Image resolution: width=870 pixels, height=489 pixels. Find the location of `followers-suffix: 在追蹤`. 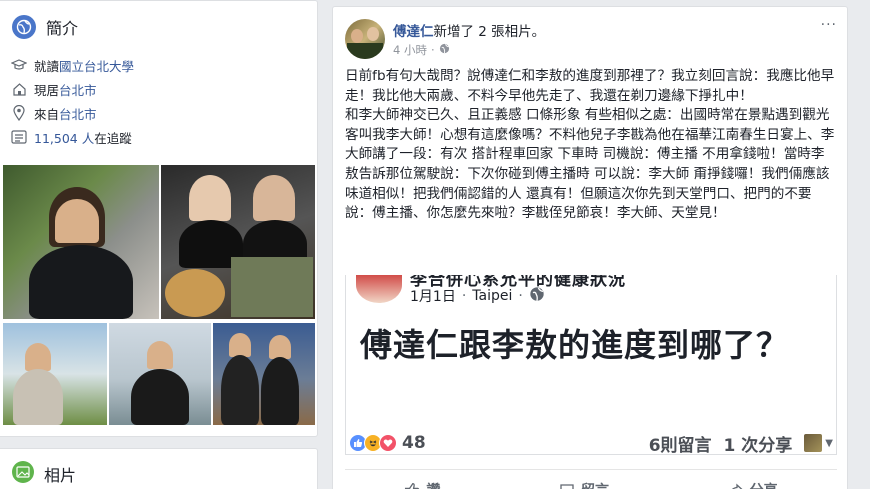

followers-suffix: 在追蹤 is located at coordinates (113, 138).